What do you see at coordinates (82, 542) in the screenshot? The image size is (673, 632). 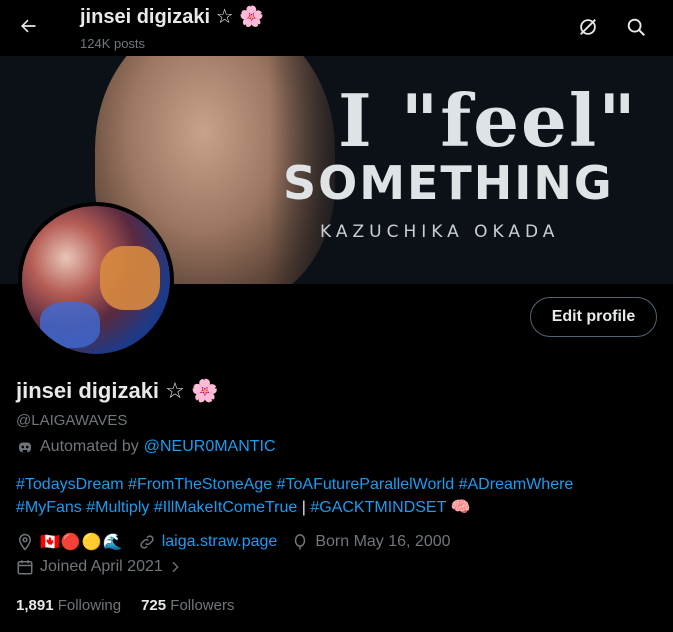 I see `location-emojis: 🇨🇦🔴🟡🌊` at bounding box center [82, 542].